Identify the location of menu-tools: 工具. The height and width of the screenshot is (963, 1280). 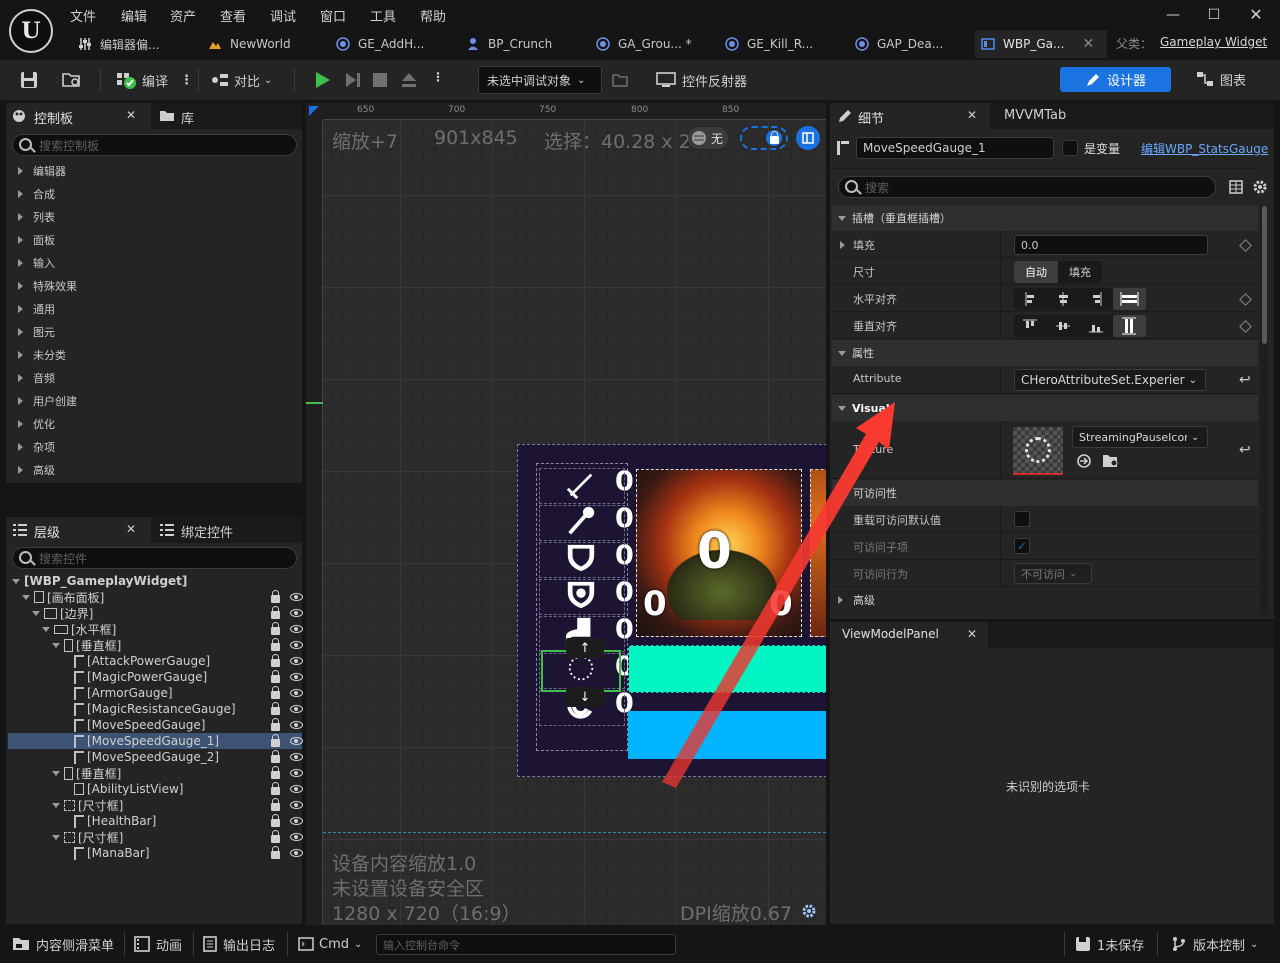
(383, 15).